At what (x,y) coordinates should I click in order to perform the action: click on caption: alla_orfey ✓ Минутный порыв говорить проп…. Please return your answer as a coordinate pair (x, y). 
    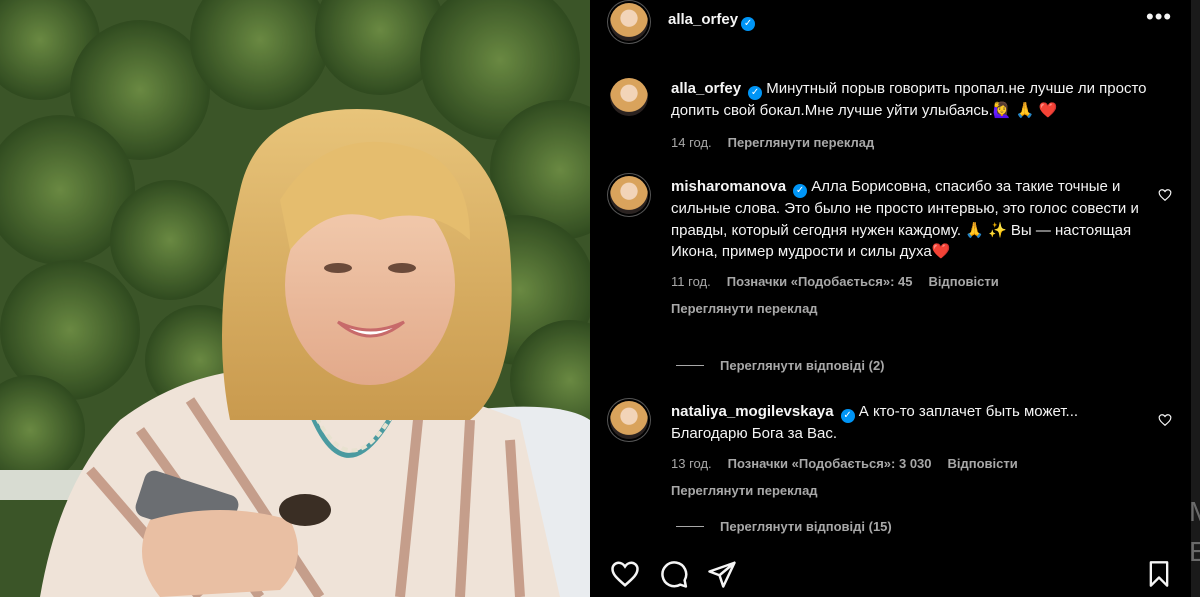
    Looking at the image, I should click on (890, 118).